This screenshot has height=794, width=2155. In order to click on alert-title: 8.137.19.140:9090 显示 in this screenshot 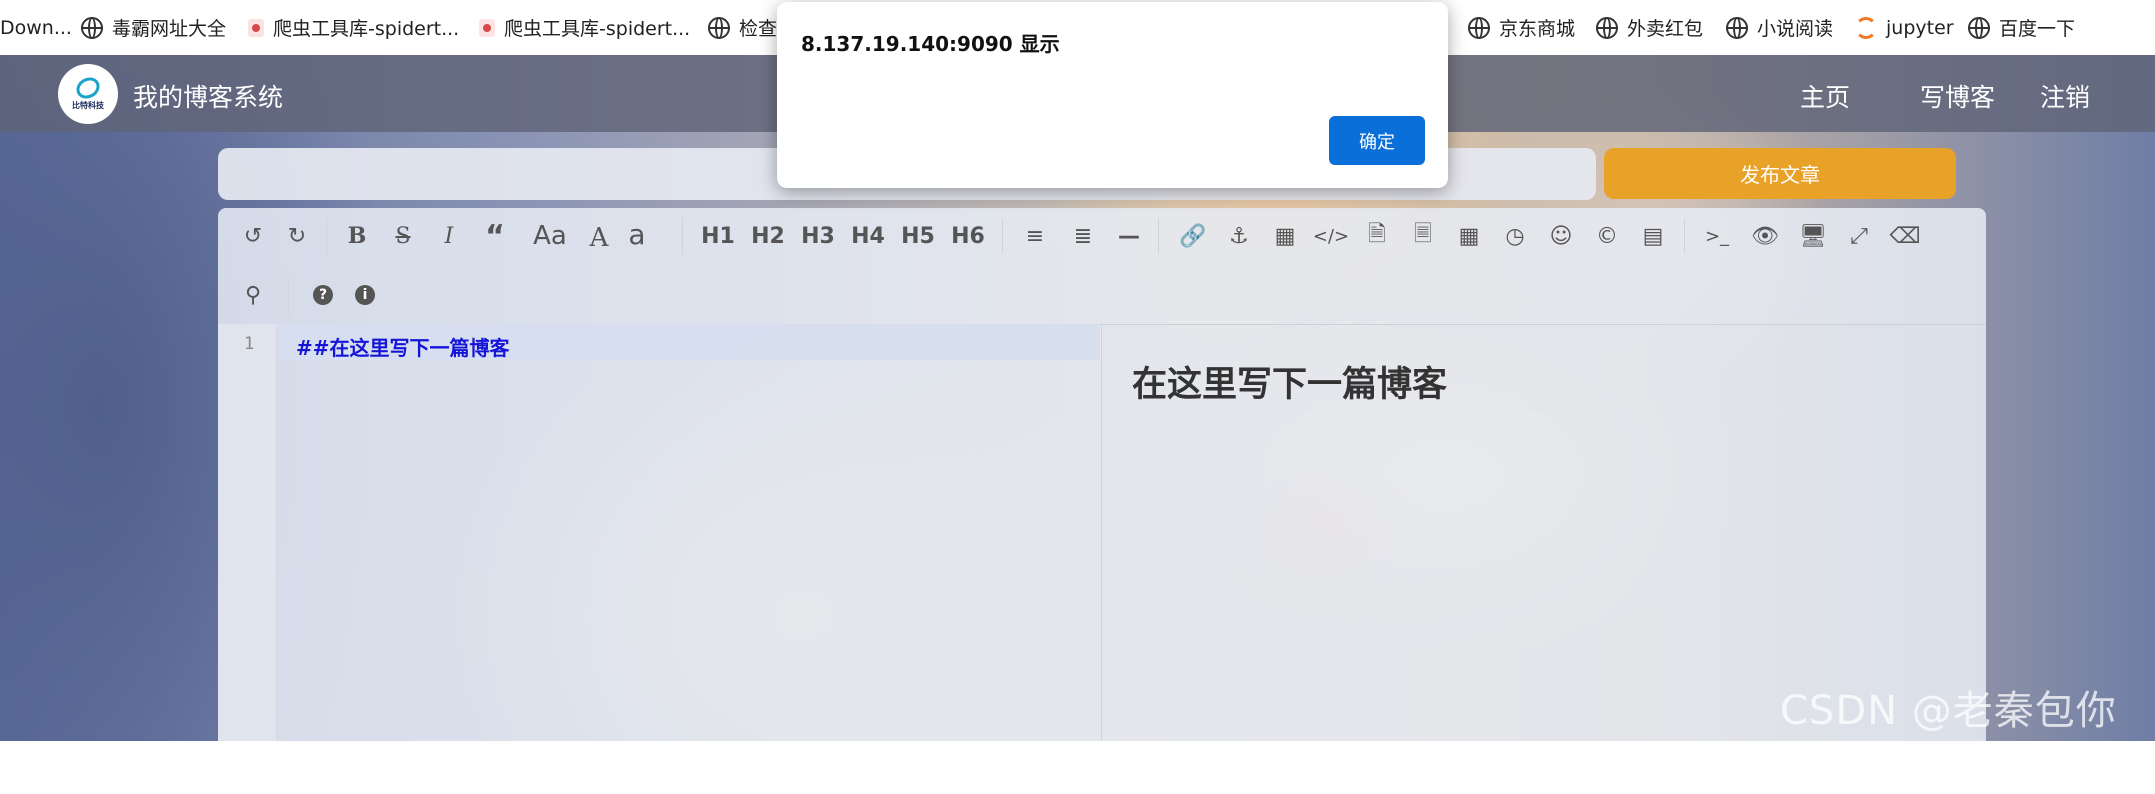, I will do `click(930, 44)`.